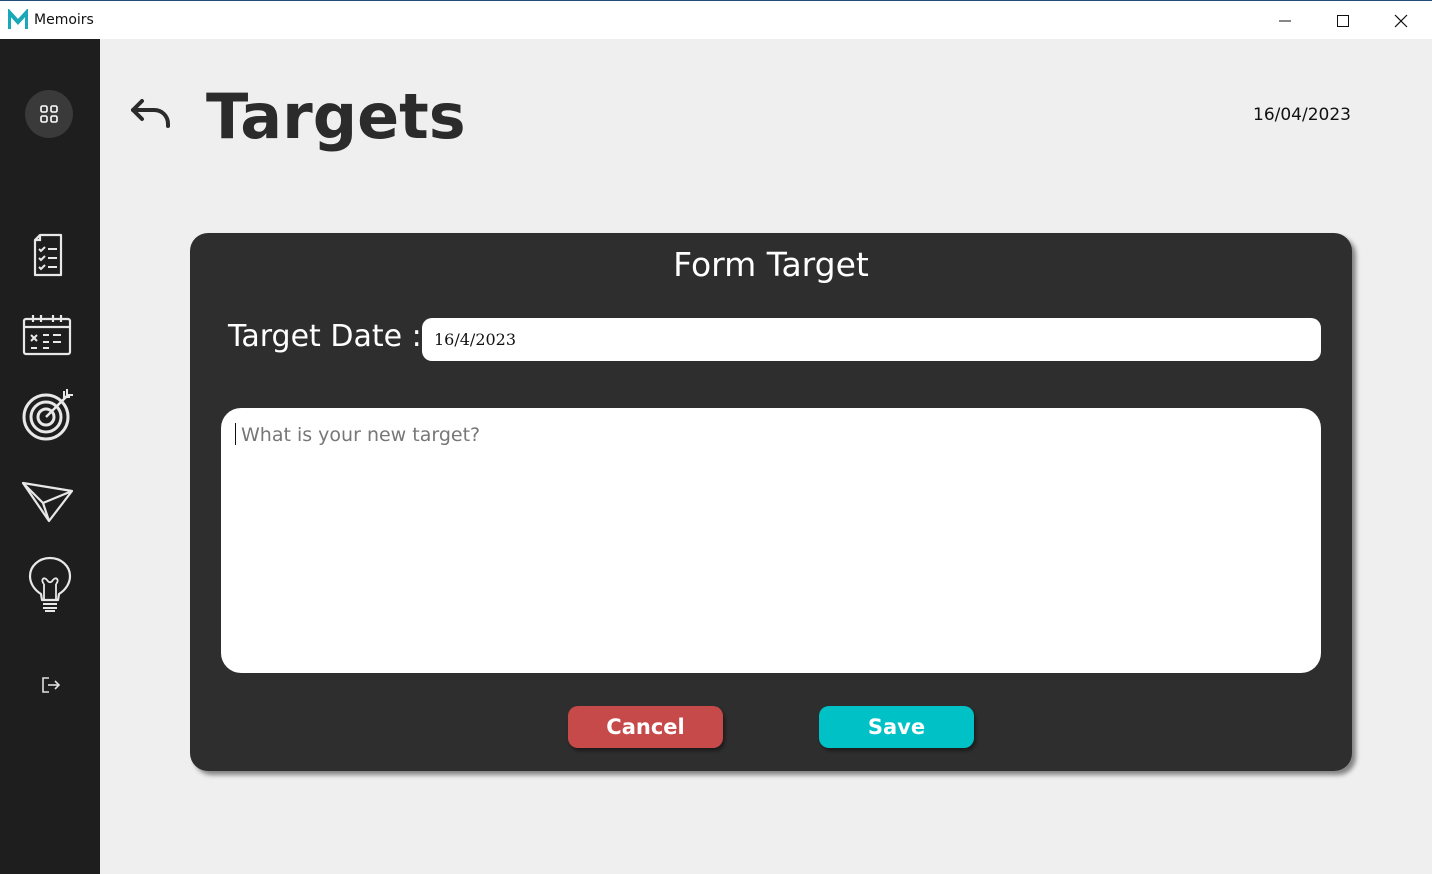  I want to click on sidebar-item-dashboard, so click(49, 114).